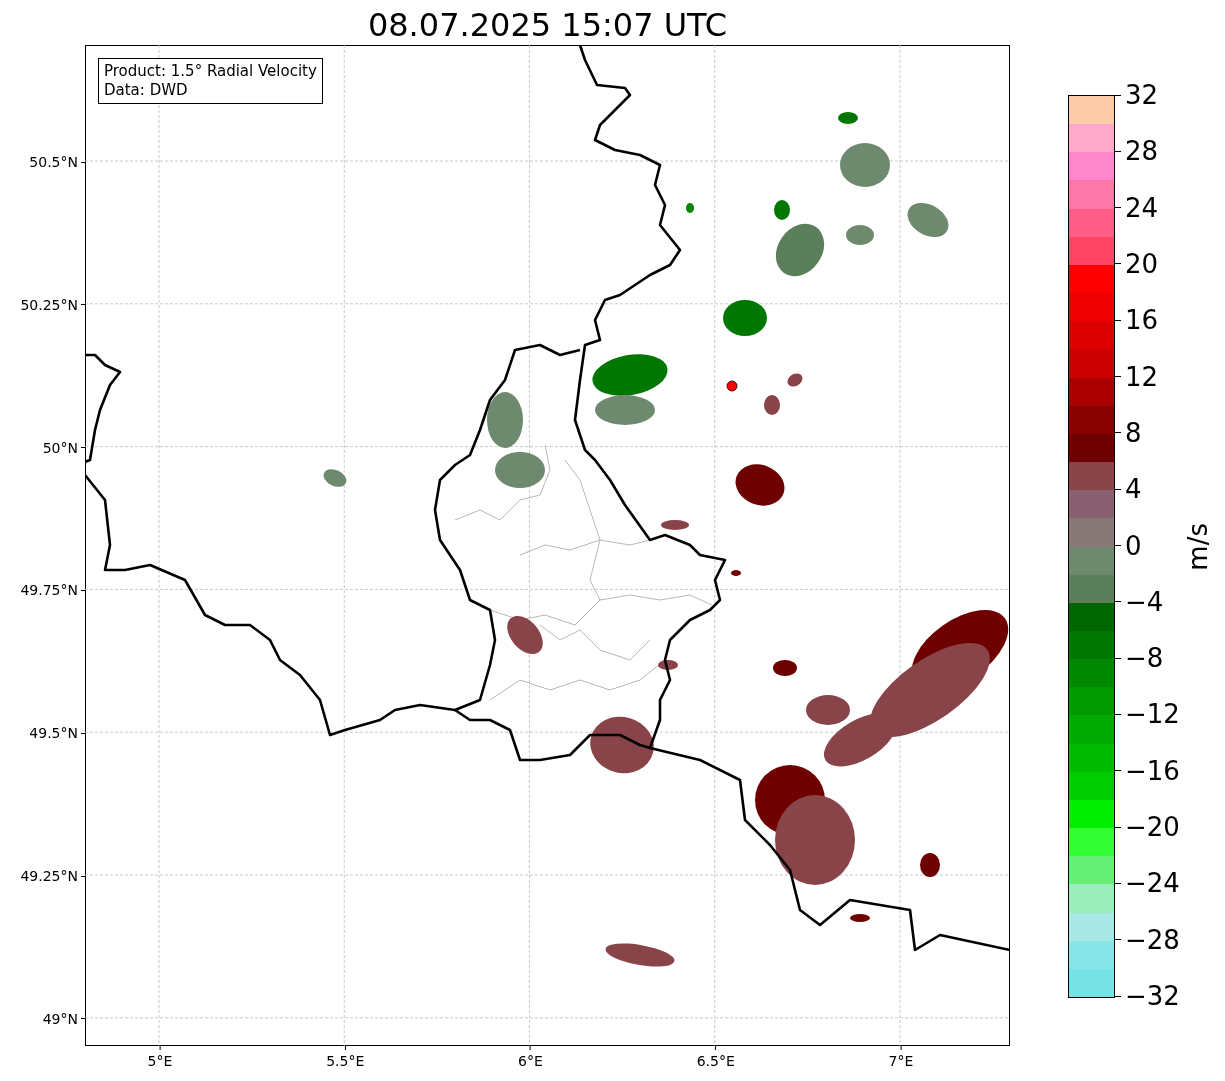 The height and width of the screenshot is (1081, 1225). I want to click on chart-title: 08.07.2025 15:07 UTC, so click(547, 25).